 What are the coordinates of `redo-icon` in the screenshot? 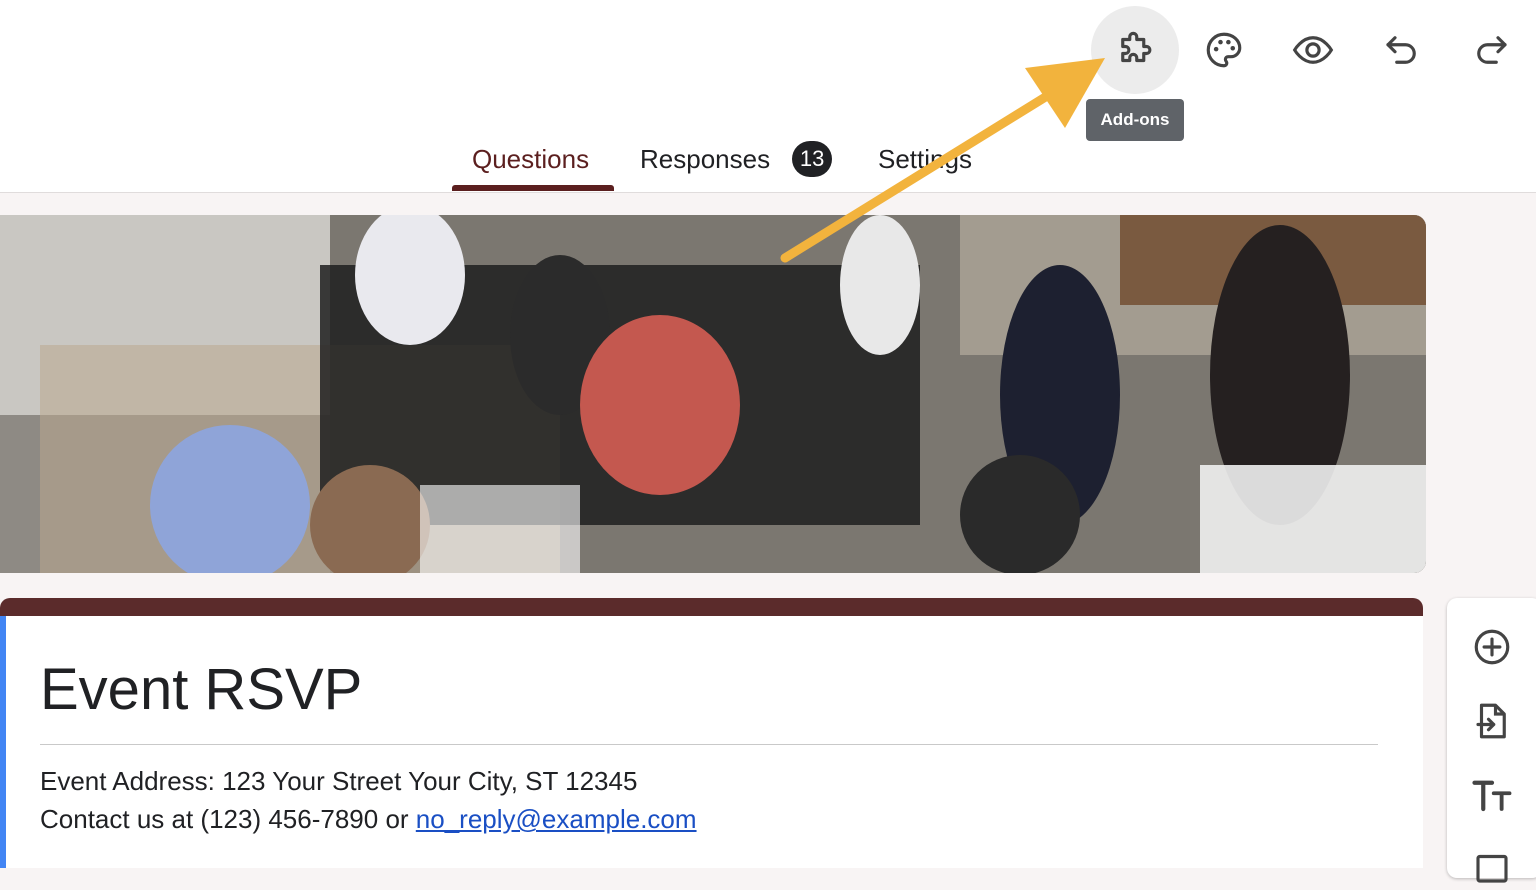 It's located at (1492, 50).